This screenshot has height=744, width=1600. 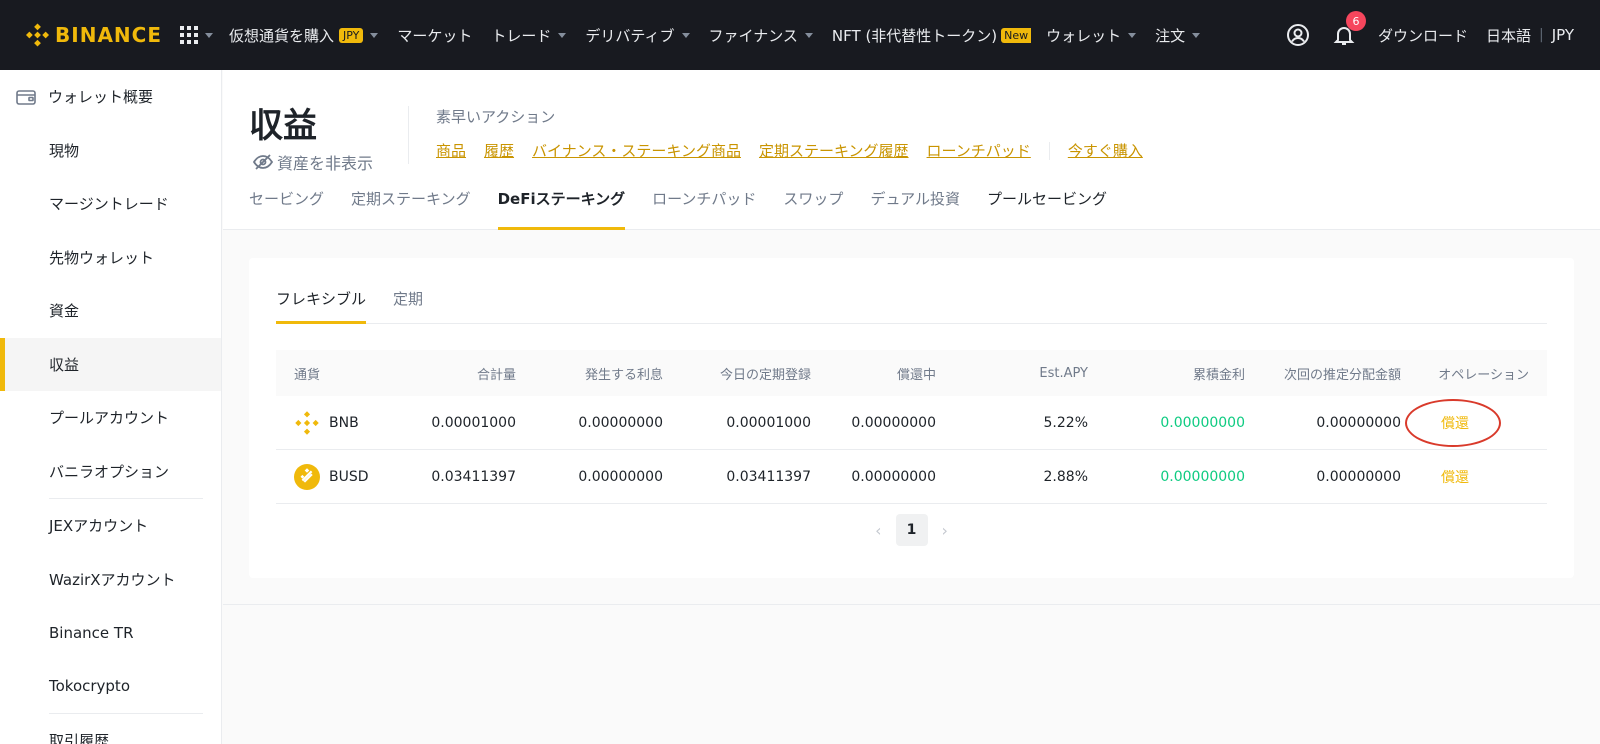 I want to click on col-header-today-sub: 今日の定期登録, so click(x=765, y=375).